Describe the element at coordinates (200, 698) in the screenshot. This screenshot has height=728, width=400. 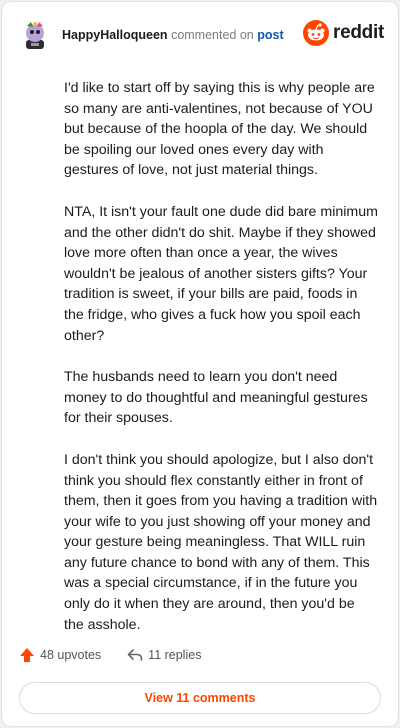
I see `view-comments-button: View 11 comments` at that location.